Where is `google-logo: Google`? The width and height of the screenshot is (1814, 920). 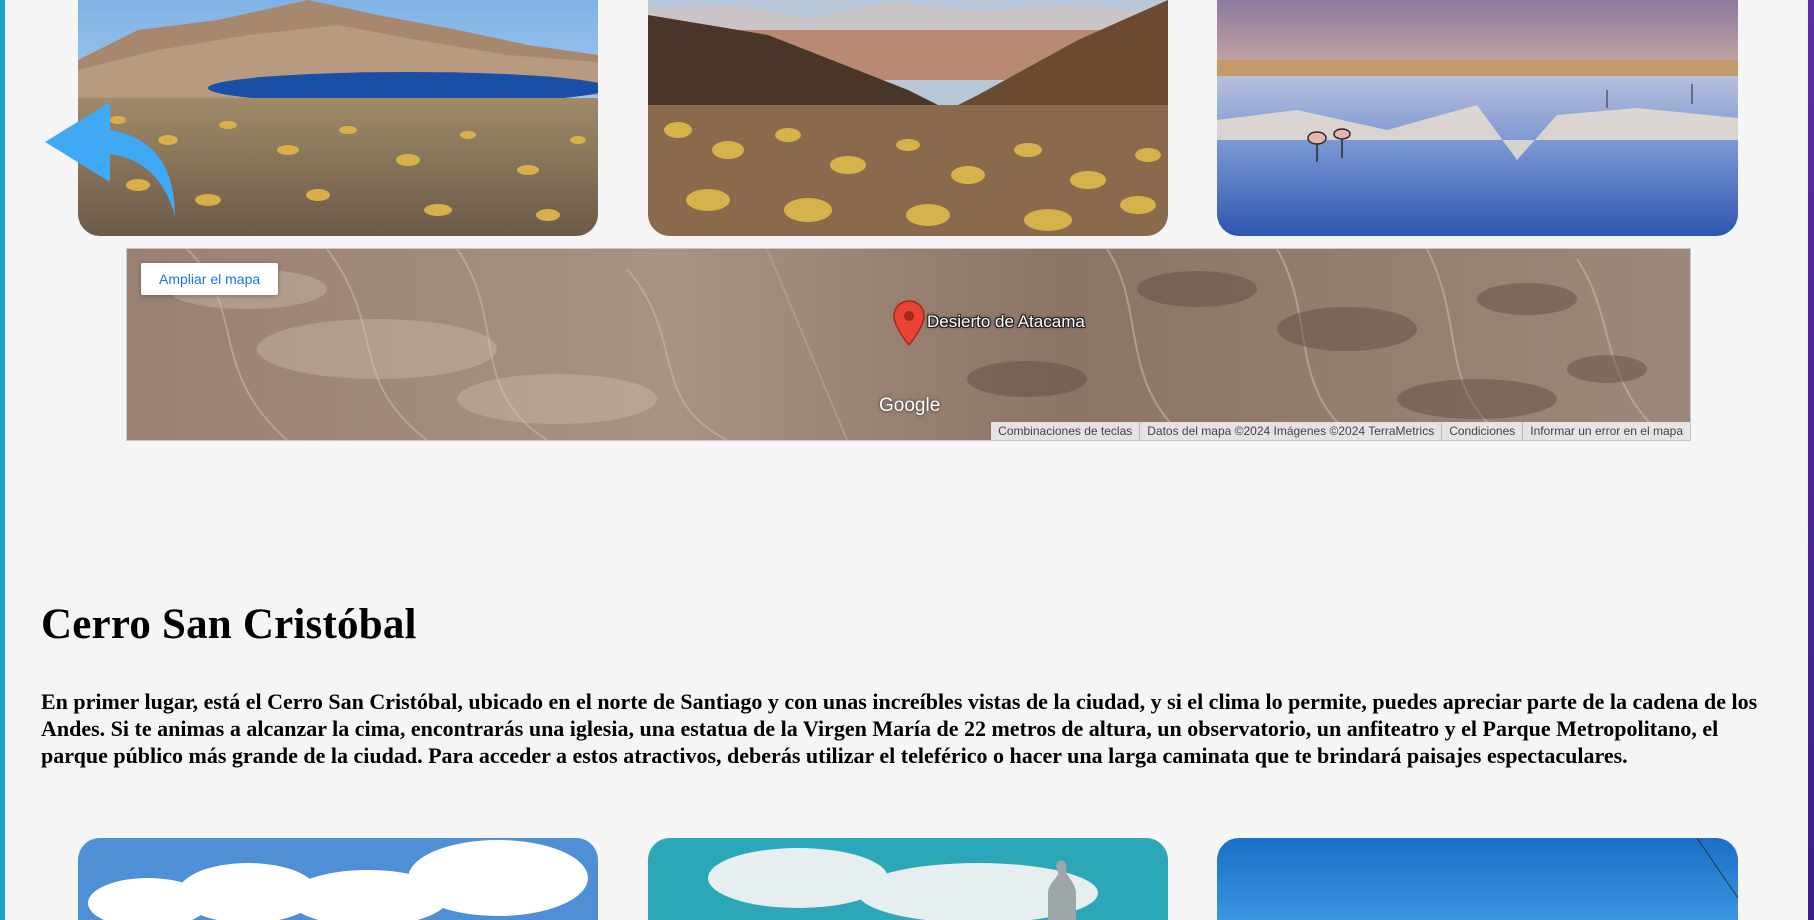
google-logo: Google is located at coordinates (910, 405).